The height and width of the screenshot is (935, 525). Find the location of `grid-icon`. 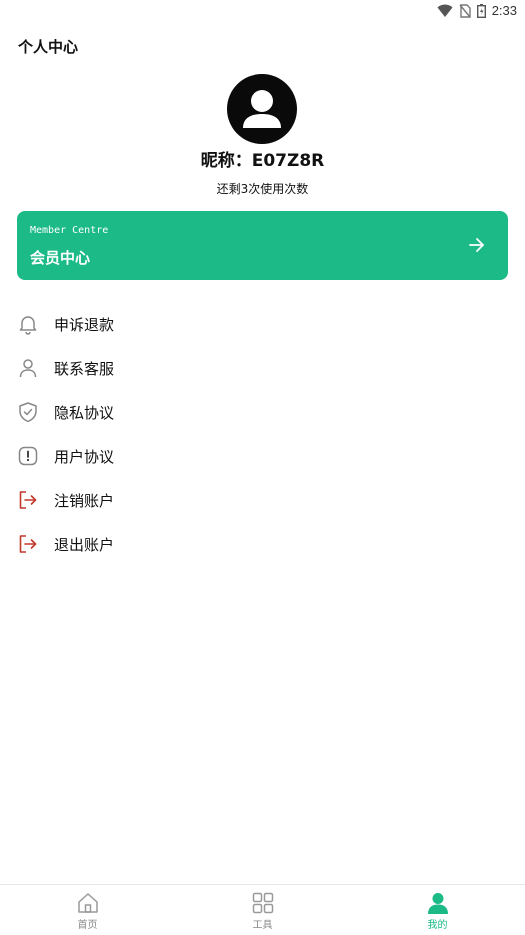

grid-icon is located at coordinates (263, 903).